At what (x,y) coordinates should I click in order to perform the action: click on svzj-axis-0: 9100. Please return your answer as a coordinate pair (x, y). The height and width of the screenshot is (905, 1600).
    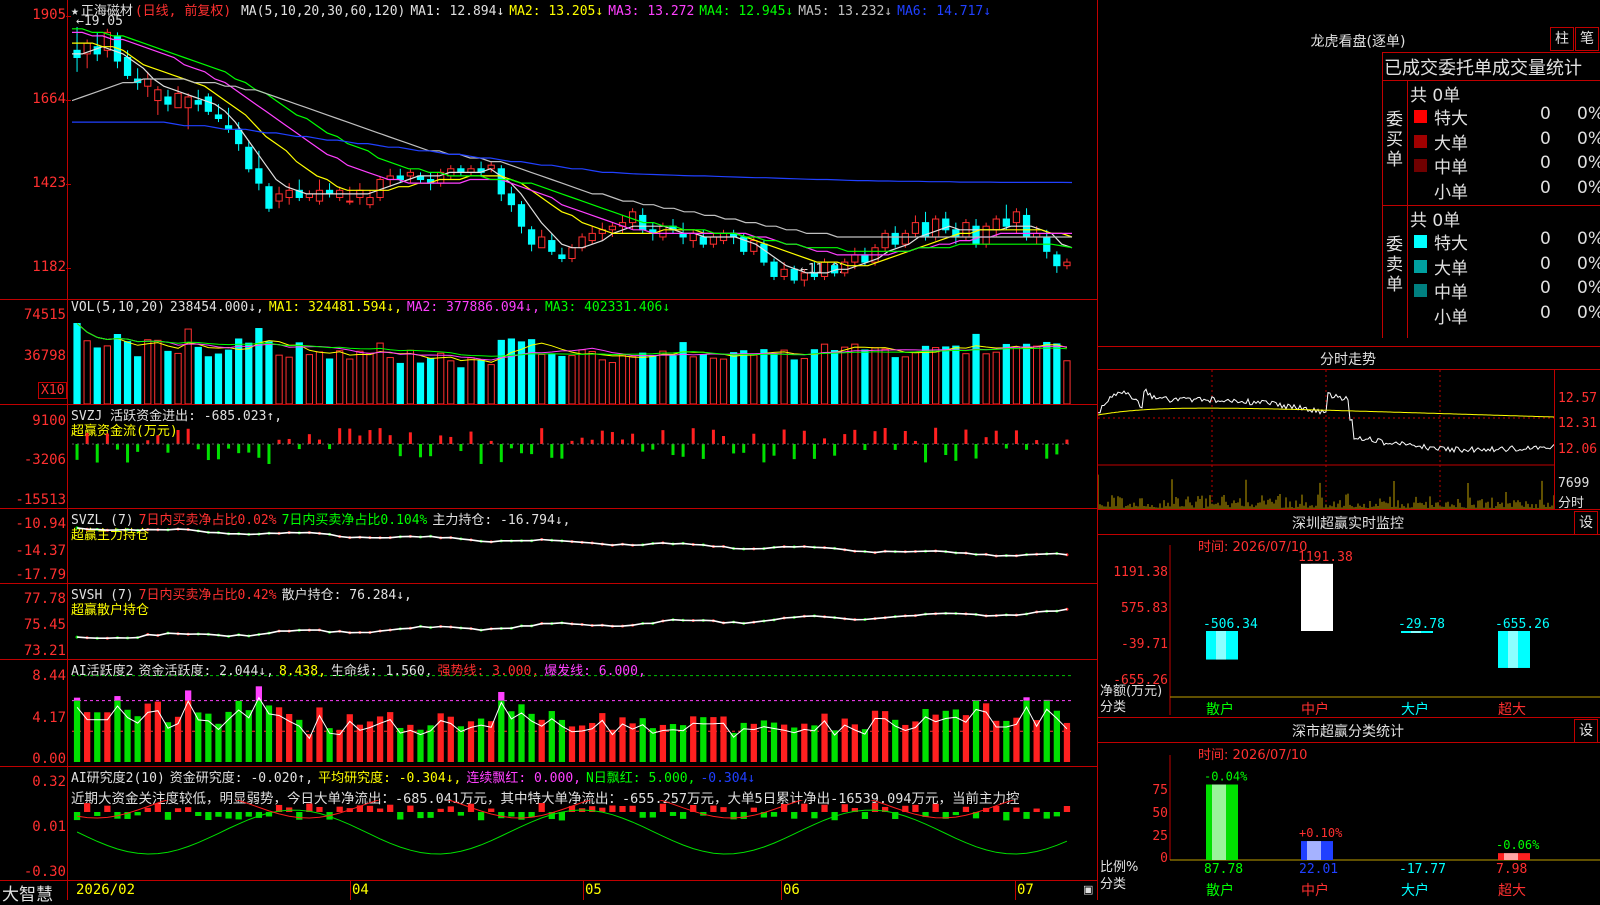
    Looking at the image, I should click on (33, 421).